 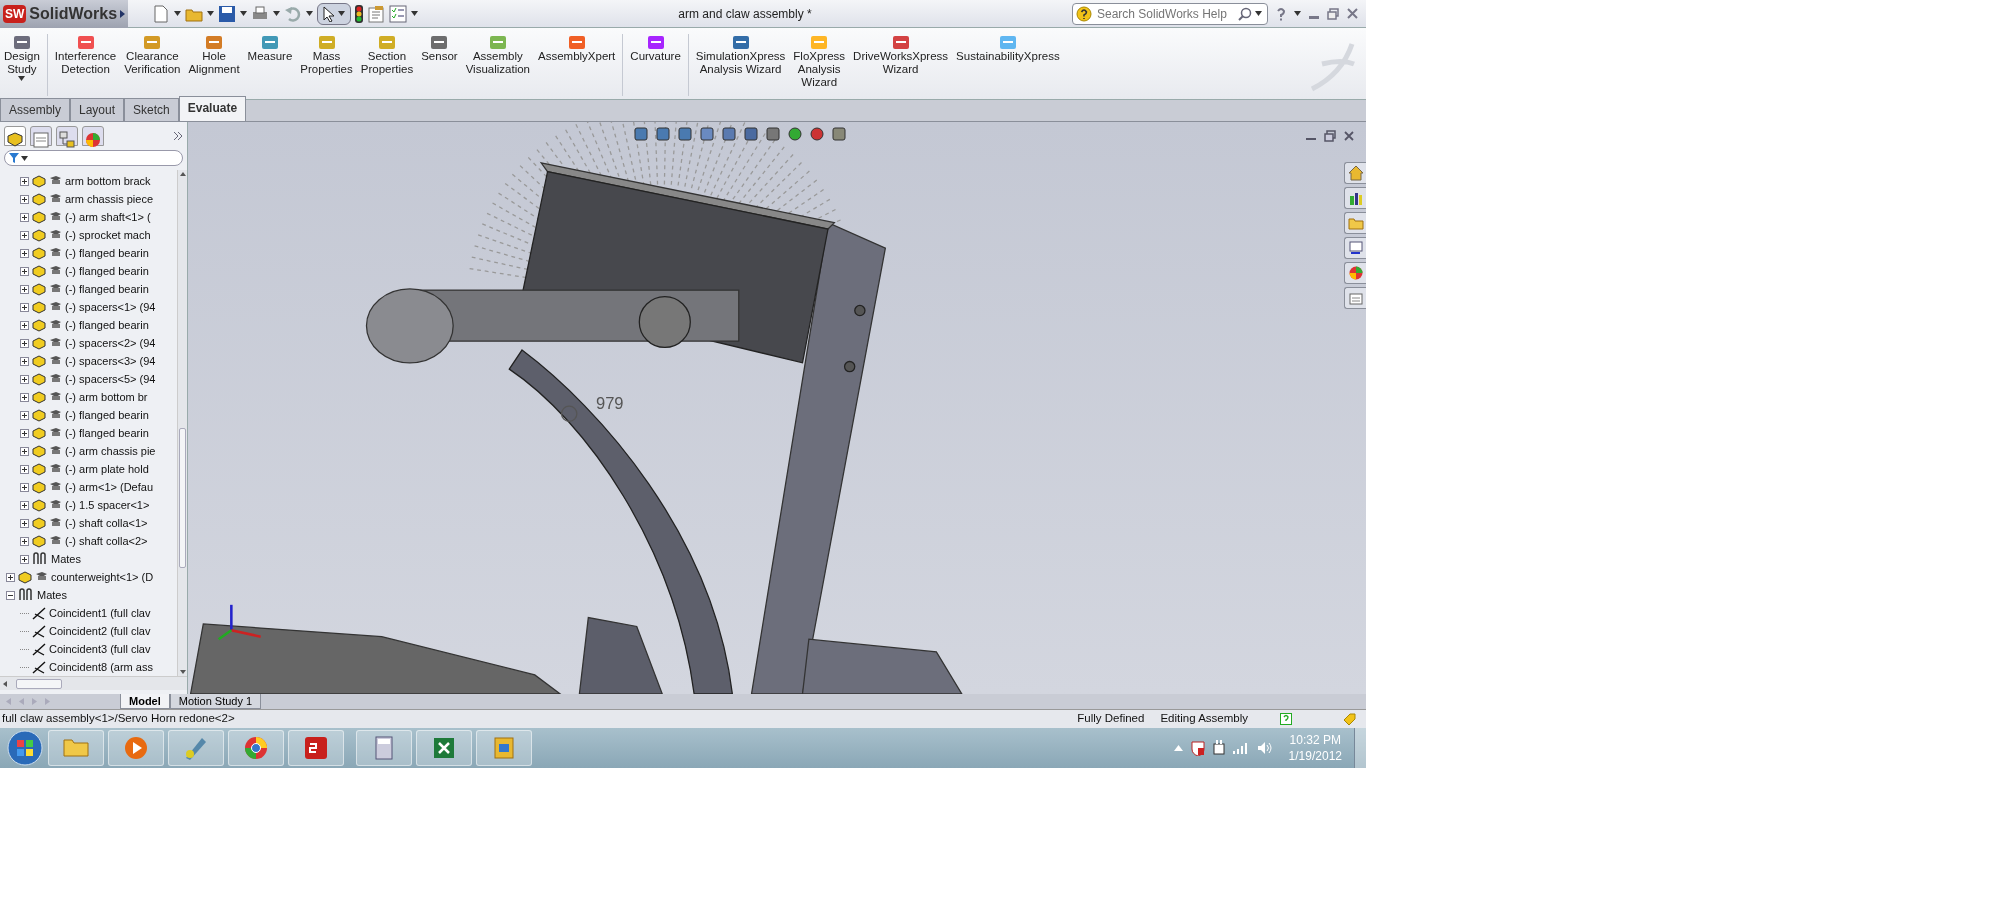 I want to click on ribbon-command: FloXpress Analysis Wizard, so click(x=819, y=61).